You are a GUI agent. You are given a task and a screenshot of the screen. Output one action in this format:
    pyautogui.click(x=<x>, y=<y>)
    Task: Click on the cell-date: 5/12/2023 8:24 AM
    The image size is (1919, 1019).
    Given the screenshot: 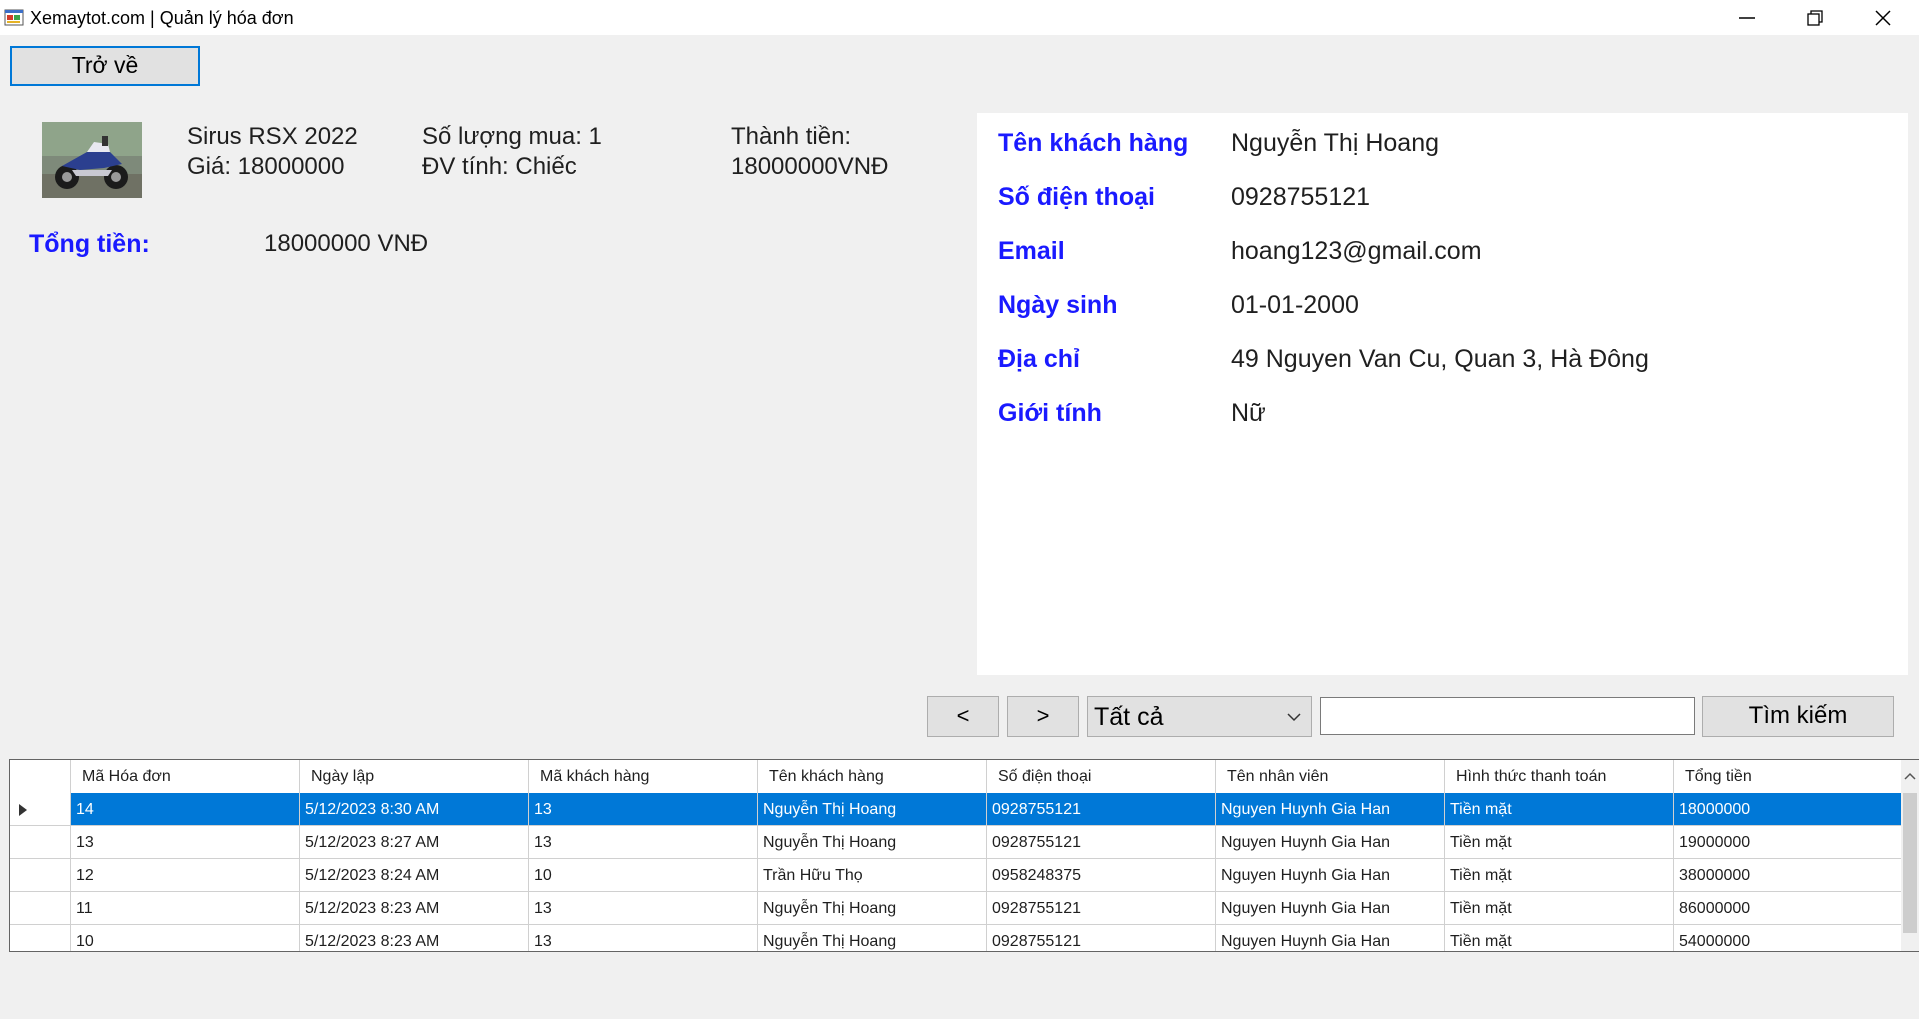 What is the action you would take?
    pyautogui.click(x=414, y=875)
    